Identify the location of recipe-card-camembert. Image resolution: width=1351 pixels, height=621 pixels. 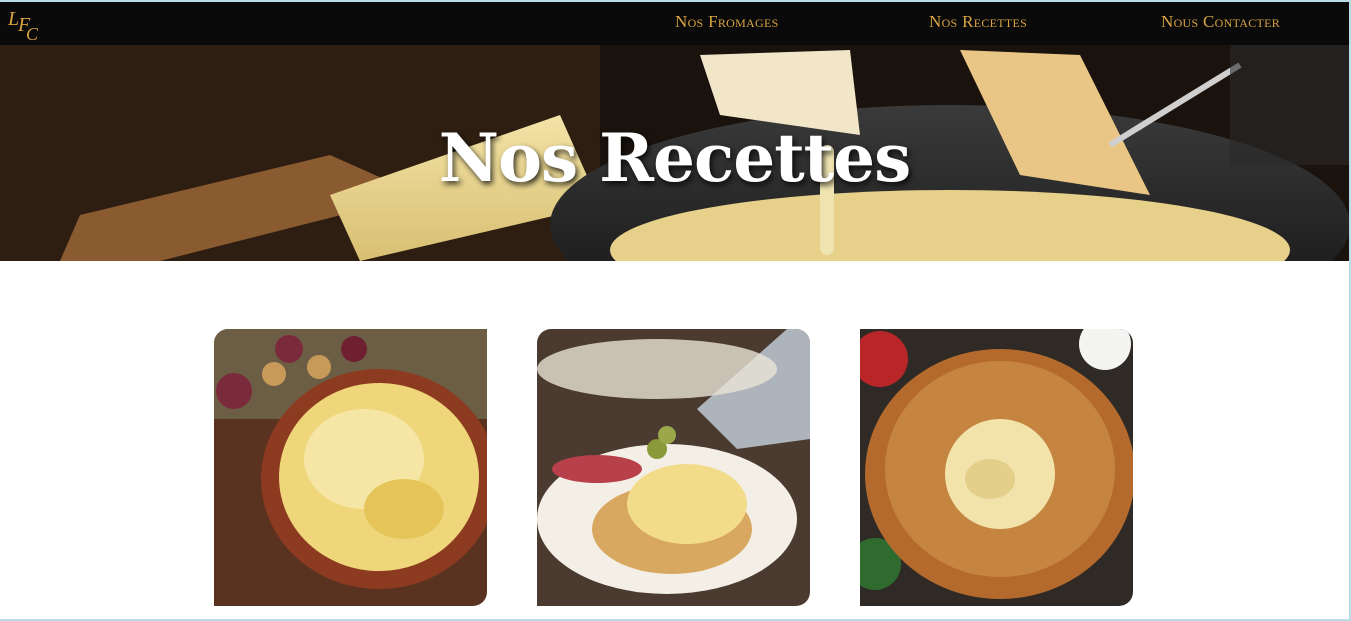
(996, 467).